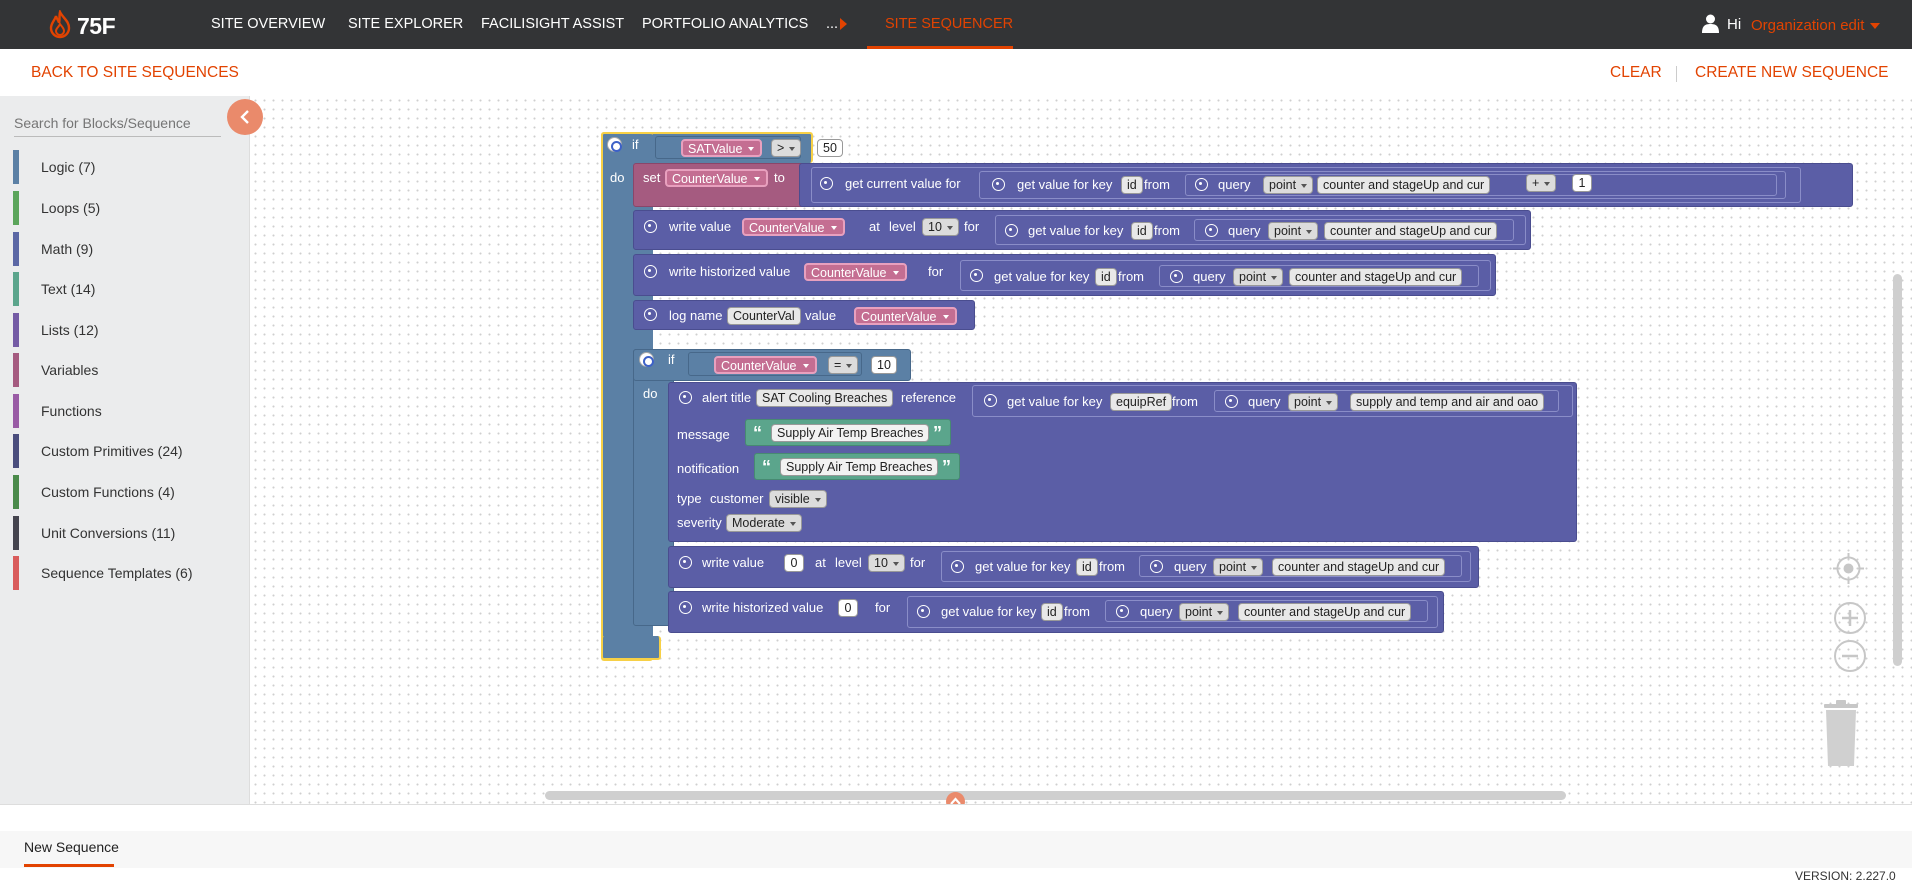  I want to click on organization-edit-link: Organization edit, so click(1807, 25).